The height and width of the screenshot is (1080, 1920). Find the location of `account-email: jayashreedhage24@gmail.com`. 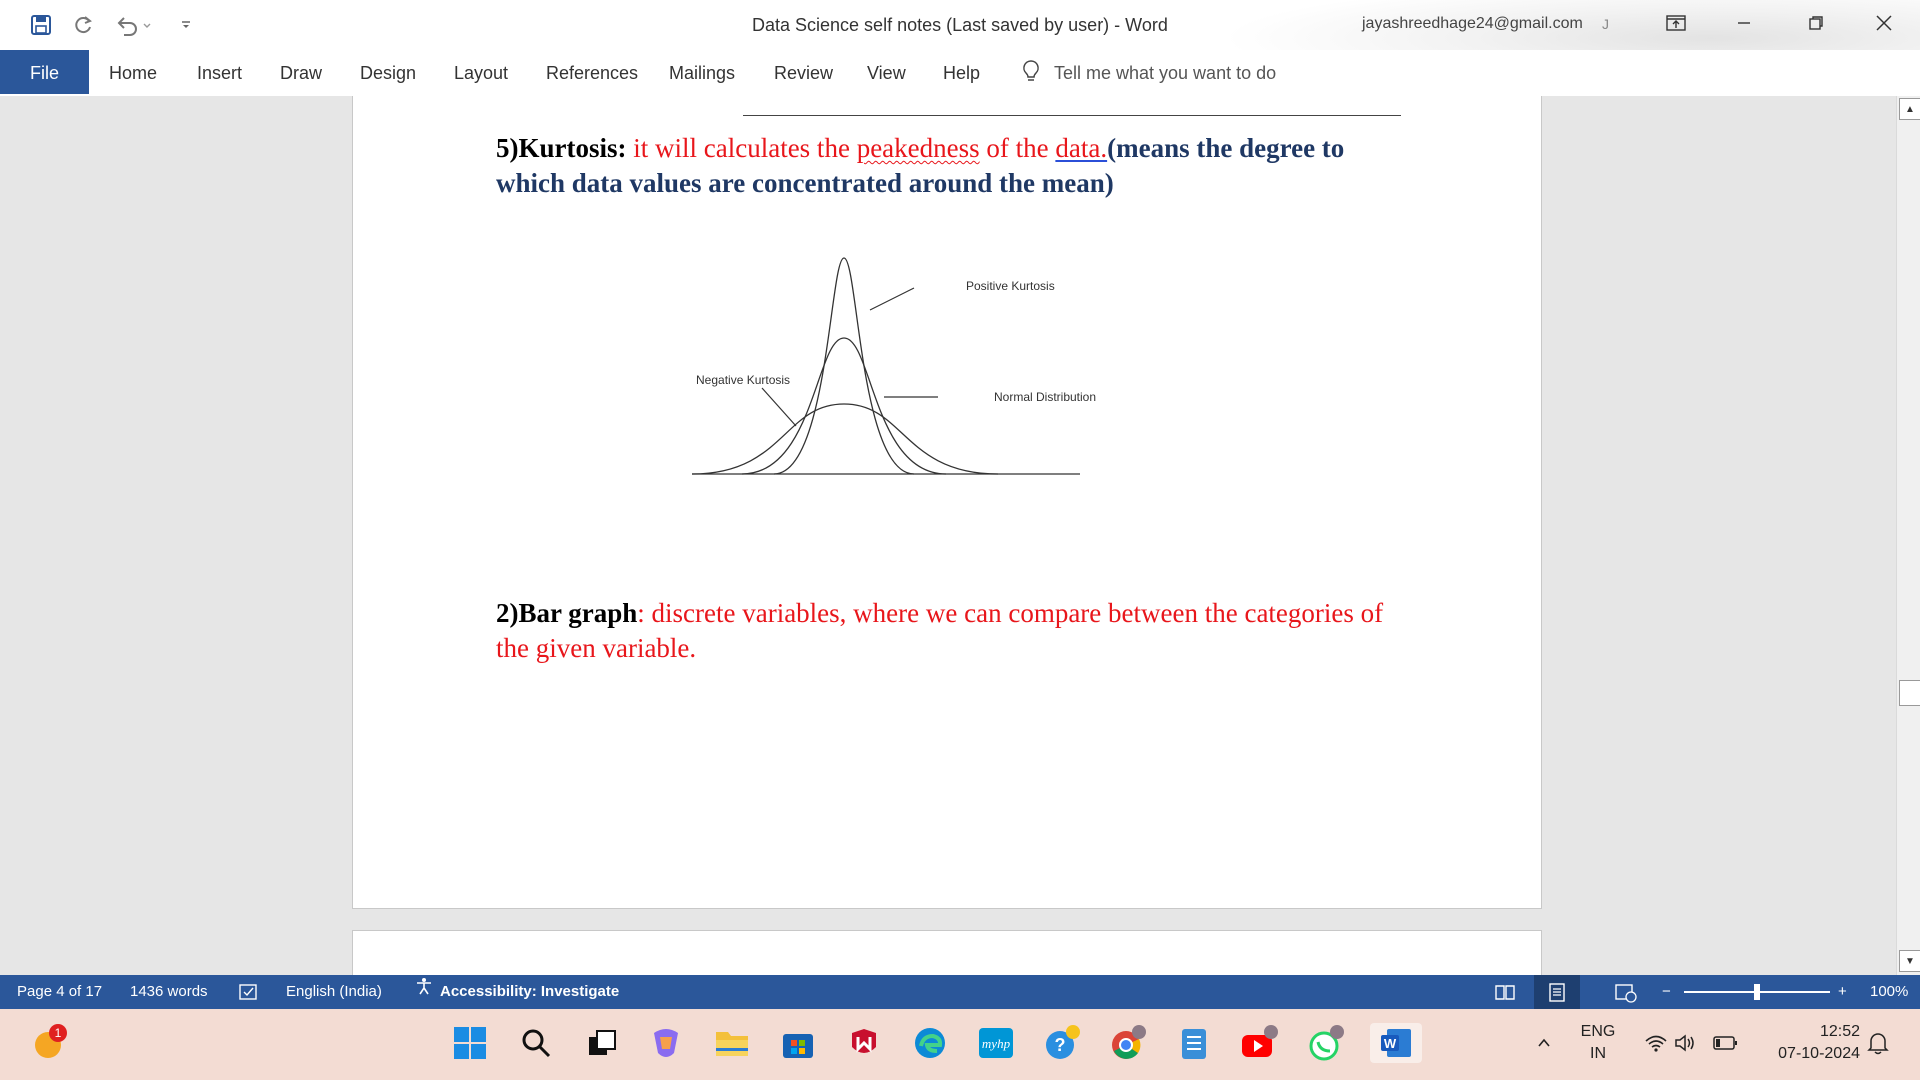

account-email: jayashreedhage24@gmail.com is located at coordinates (1472, 24).